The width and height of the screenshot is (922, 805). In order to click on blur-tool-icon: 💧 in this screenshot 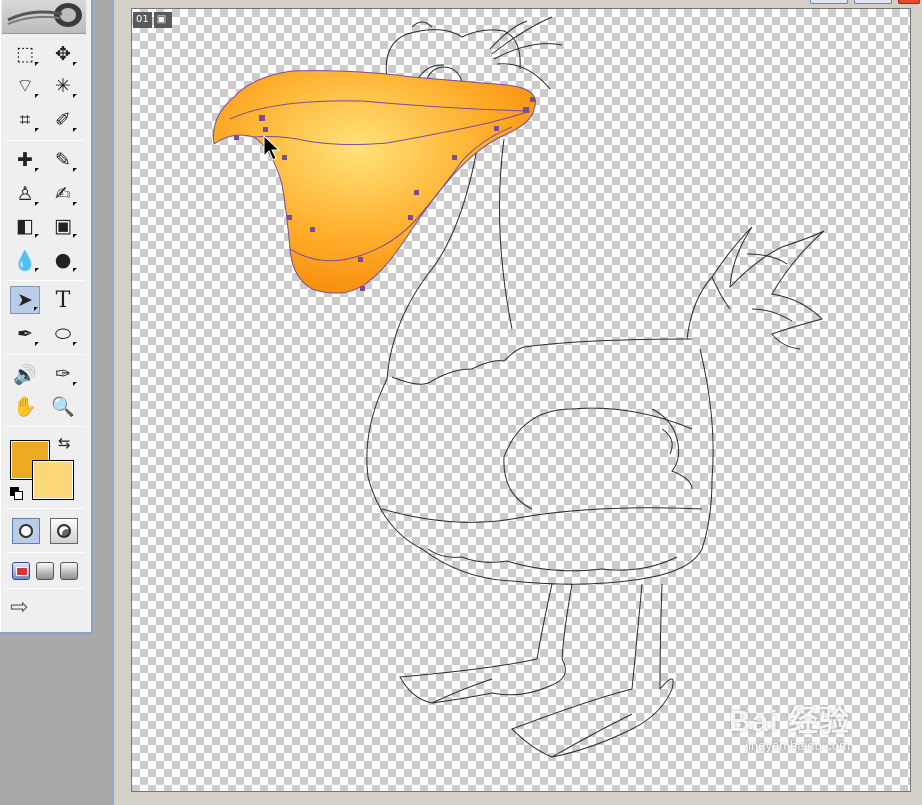, I will do `click(25, 260)`.